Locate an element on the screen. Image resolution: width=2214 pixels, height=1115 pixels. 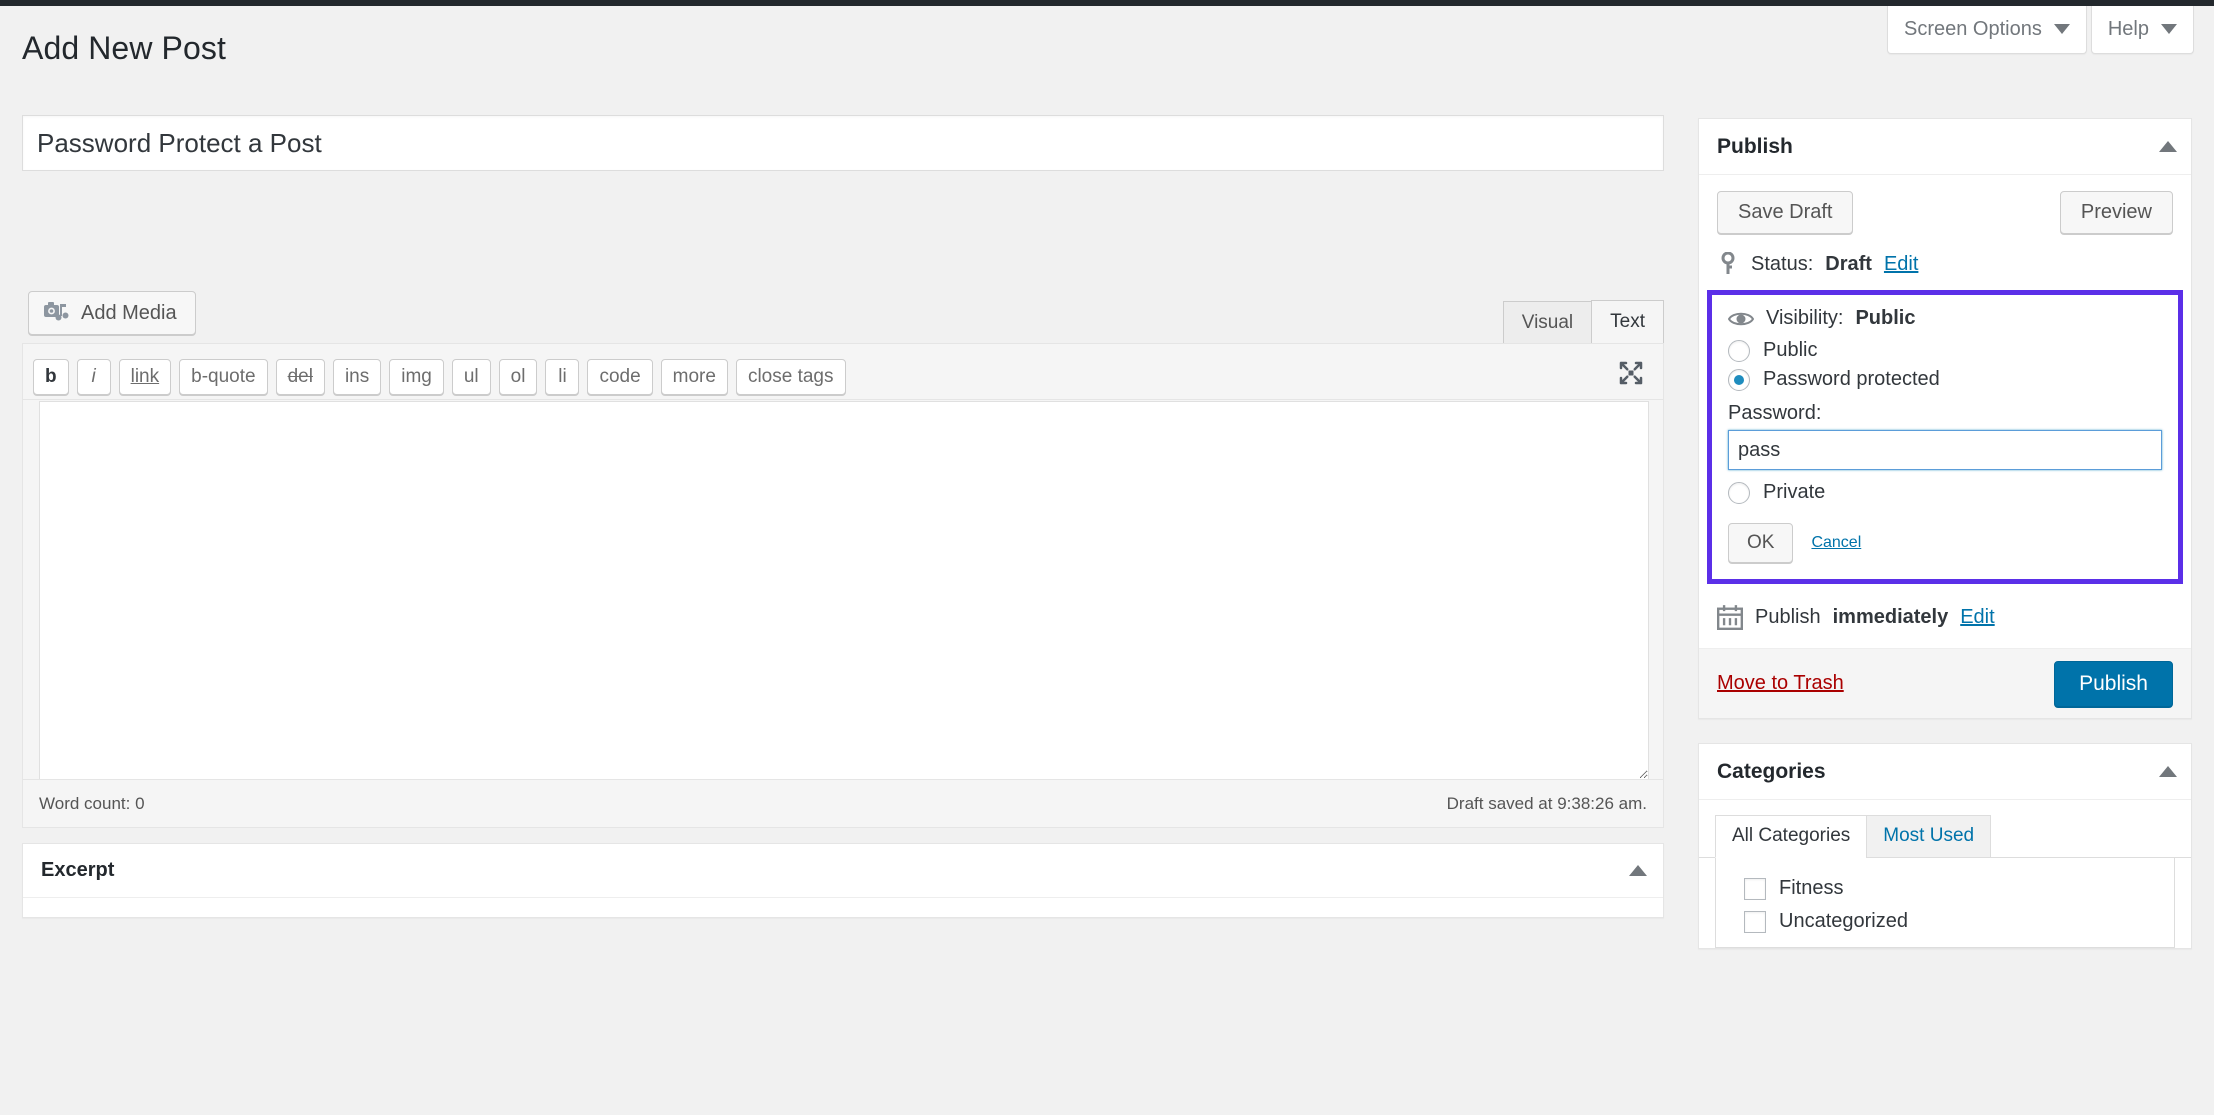
fullscreen-expand-icon is located at coordinates (1631, 373).